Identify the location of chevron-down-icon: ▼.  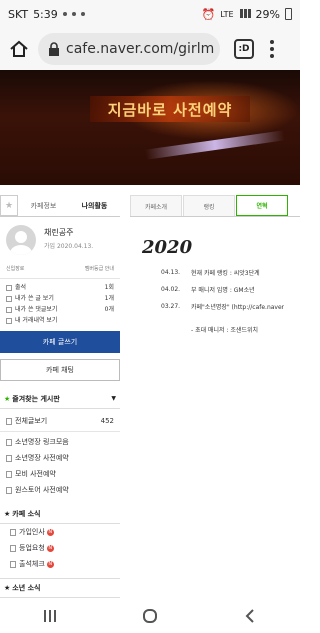
(113, 398).